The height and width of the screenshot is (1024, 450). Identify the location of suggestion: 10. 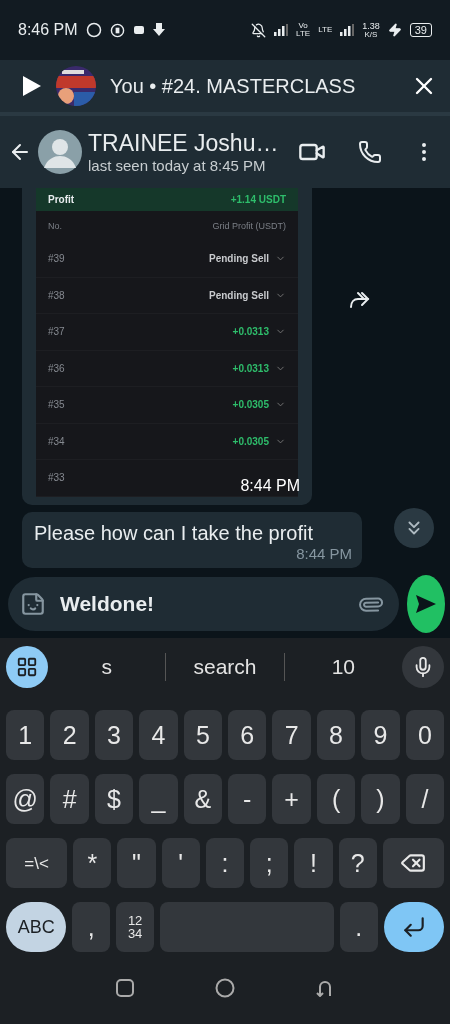
(343, 667).